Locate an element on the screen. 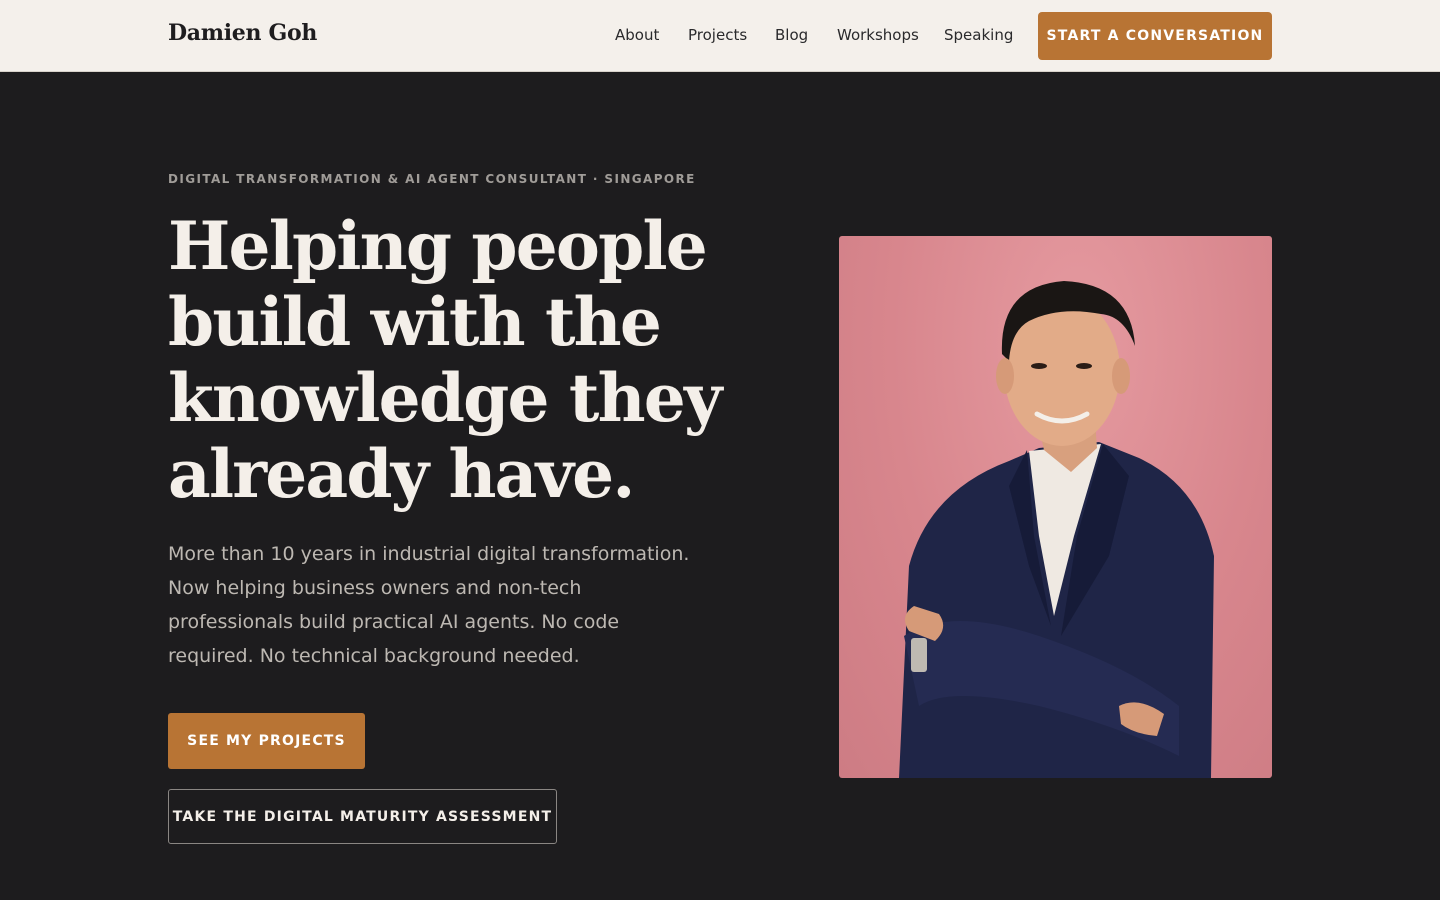  digital-maturity-assessment-button: TAKE THE DIGITAL MATURITY ASSESSMENT is located at coordinates (362, 816).